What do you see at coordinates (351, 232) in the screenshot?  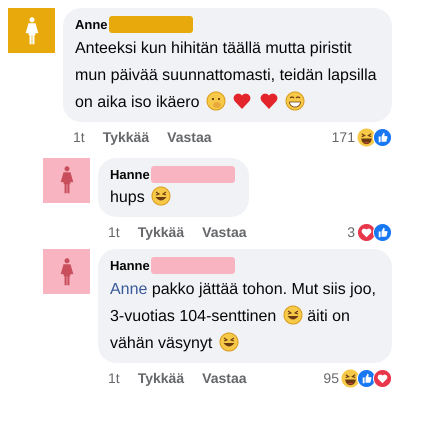 I see `reaction-count: 3` at bounding box center [351, 232].